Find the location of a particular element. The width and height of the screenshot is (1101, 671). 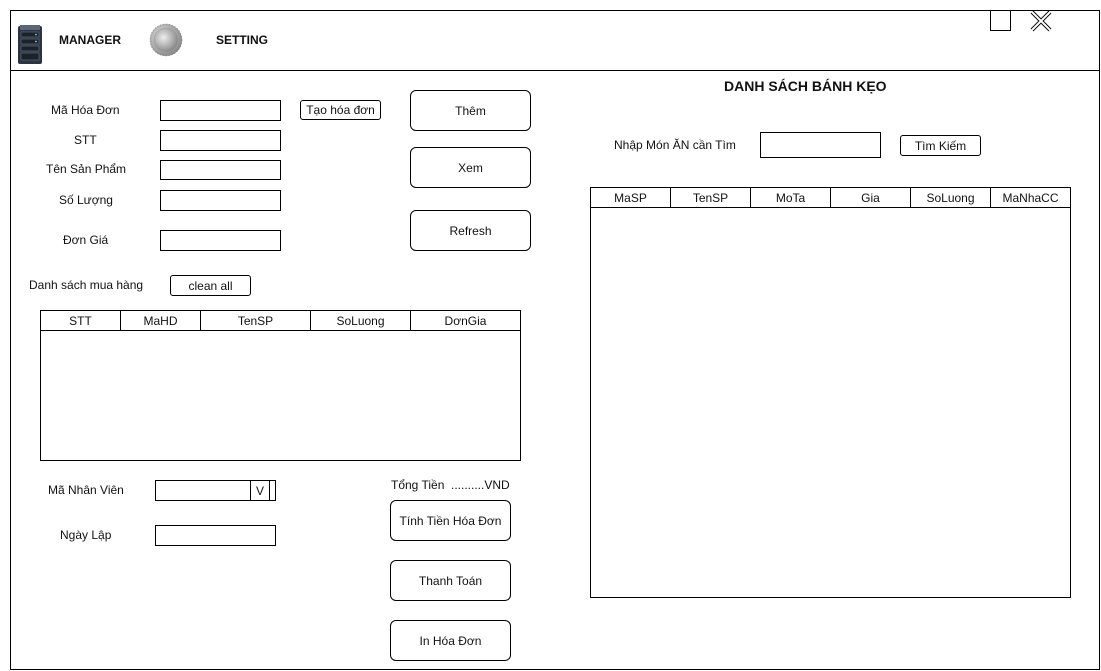

ma-nhan-vien-select: V is located at coordinates (215, 490).